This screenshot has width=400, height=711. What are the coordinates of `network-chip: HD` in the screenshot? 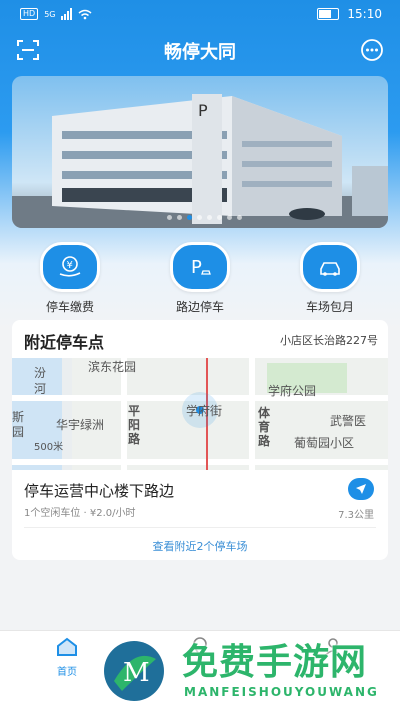 It's located at (29, 14).